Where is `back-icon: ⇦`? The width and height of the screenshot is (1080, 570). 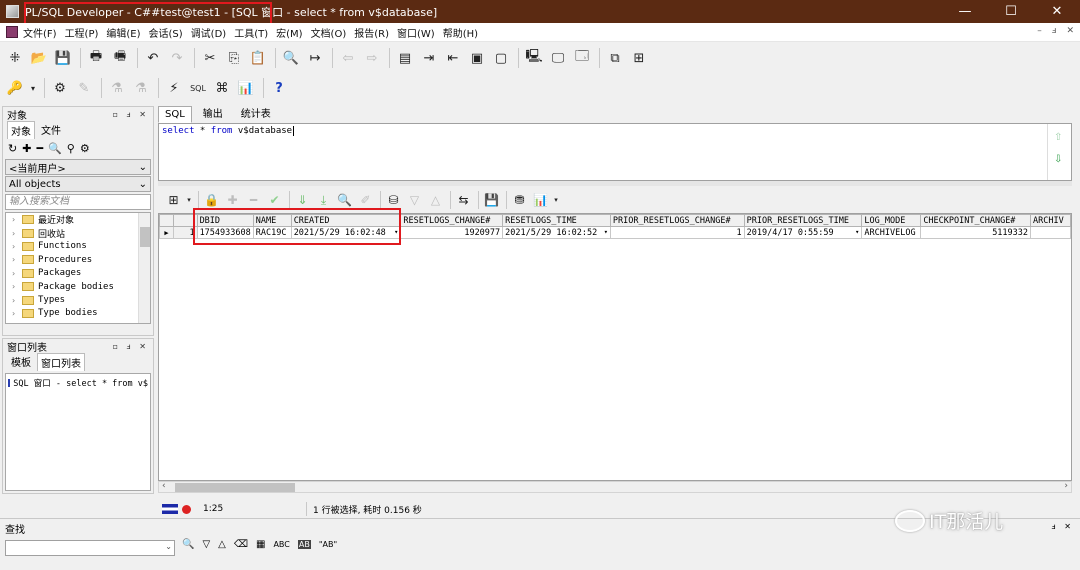
back-icon: ⇦ is located at coordinates (348, 58).